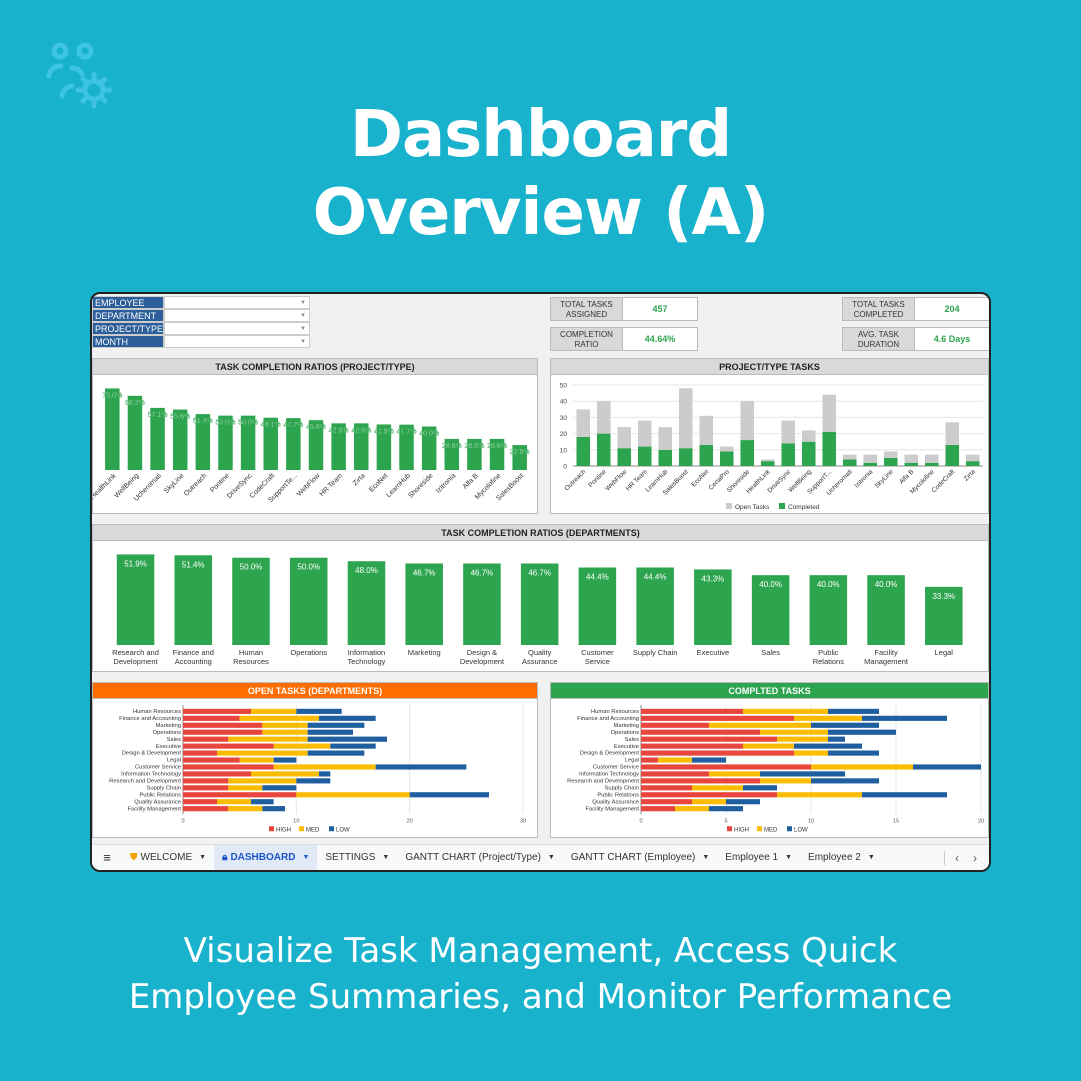 The height and width of the screenshot is (1081, 1081). Describe the element at coordinates (357, 858) in the screenshot. I see `tab-settings: SETTINGS ▼` at that location.